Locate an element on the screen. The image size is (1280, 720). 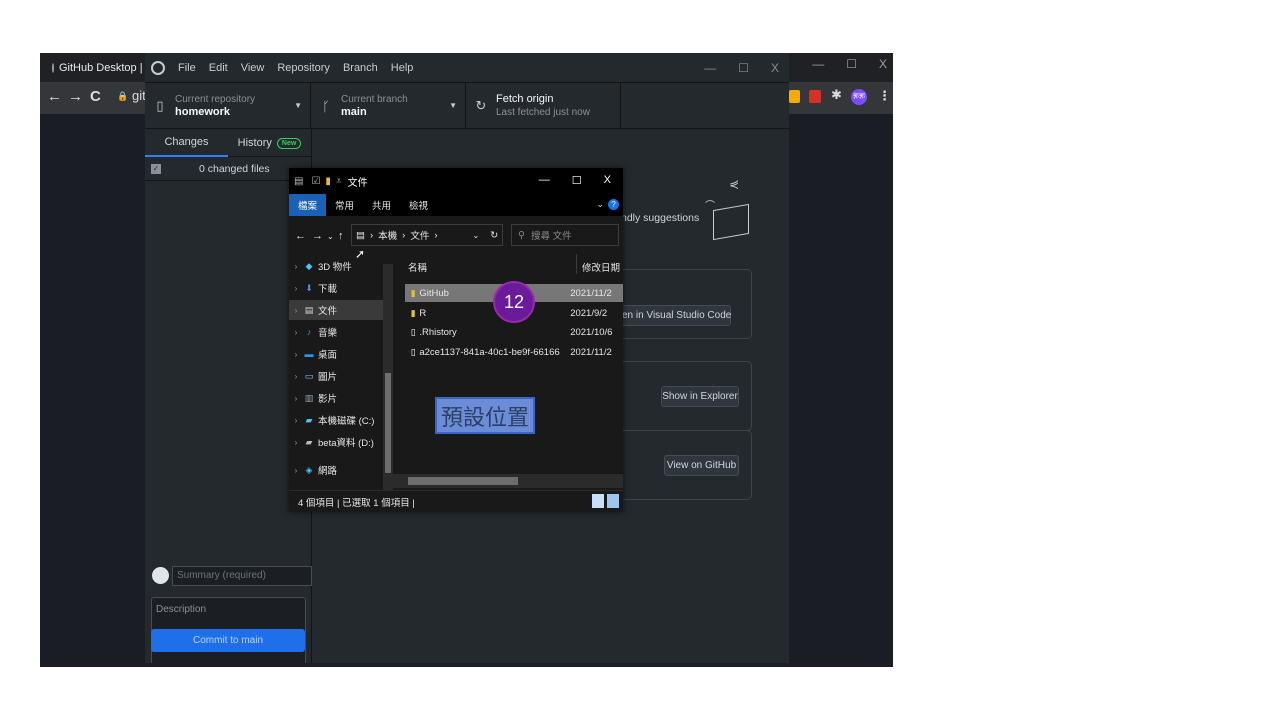
nav-item-desktop: › ▬ 桌面 is located at coordinates (336, 354).